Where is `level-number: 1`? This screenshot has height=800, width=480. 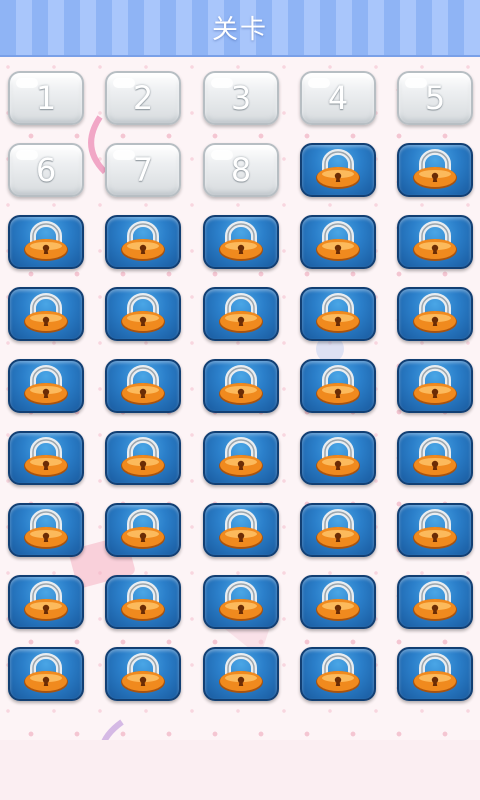 level-number: 1 is located at coordinates (46, 98).